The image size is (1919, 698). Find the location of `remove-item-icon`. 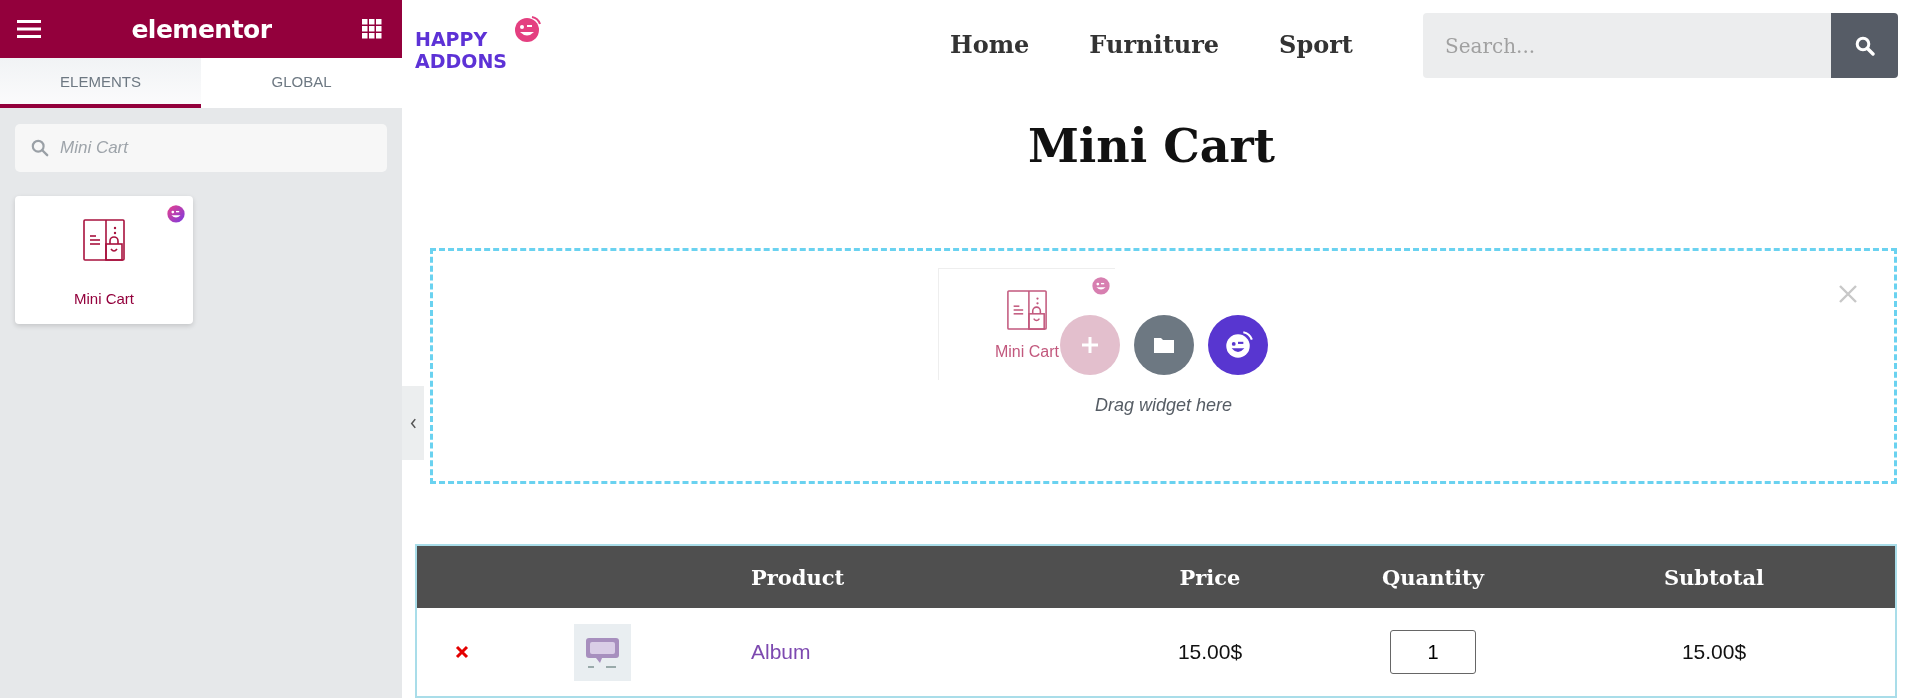

remove-item-icon is located at coordinates (462, 652).